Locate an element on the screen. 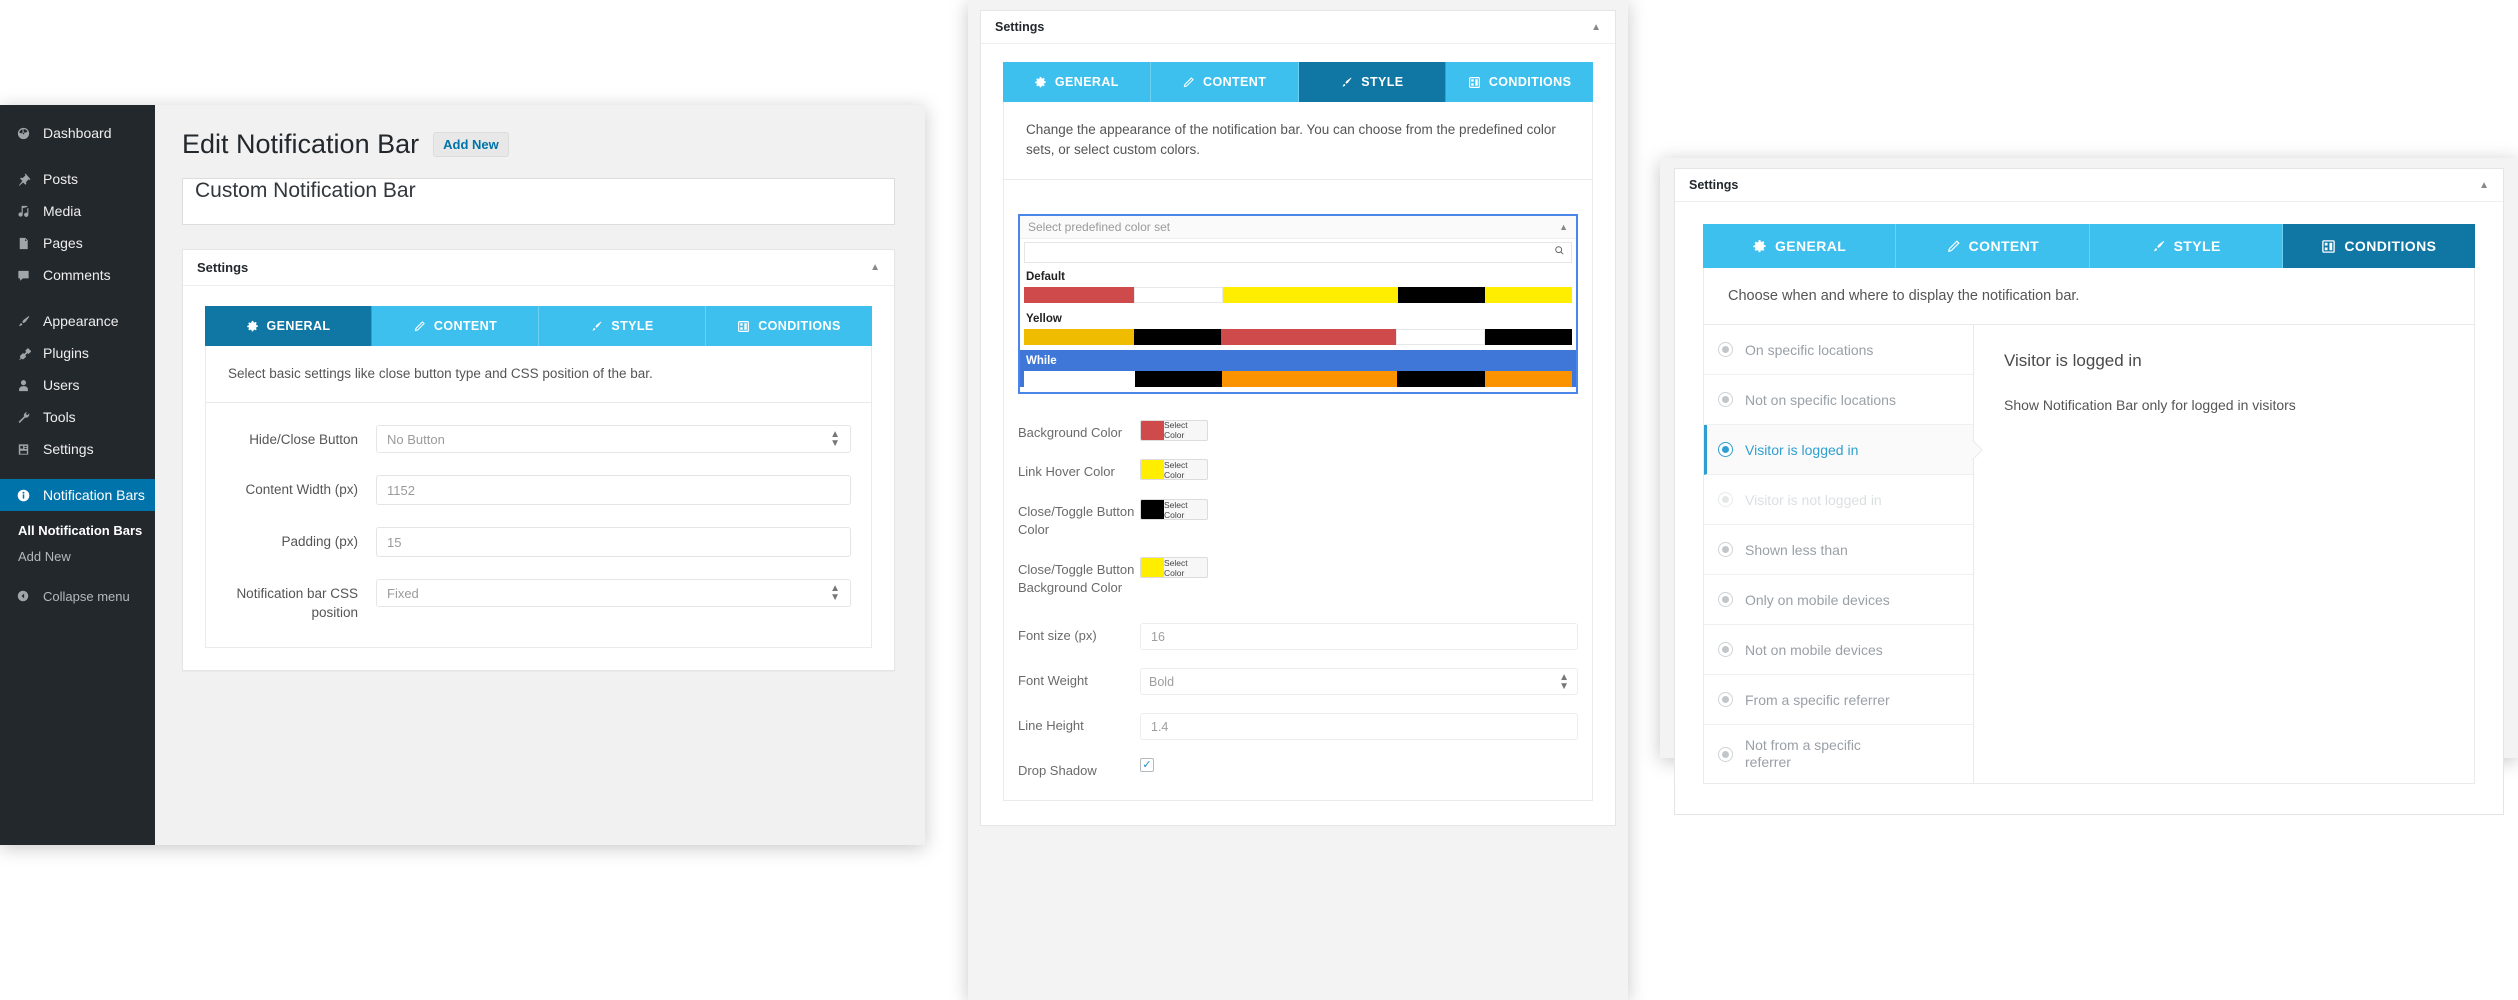 The height and width of the screenshot is (1000, 2518). chevron-updown-icon: ▲ ▼ is located at coordinates (1564, 681).